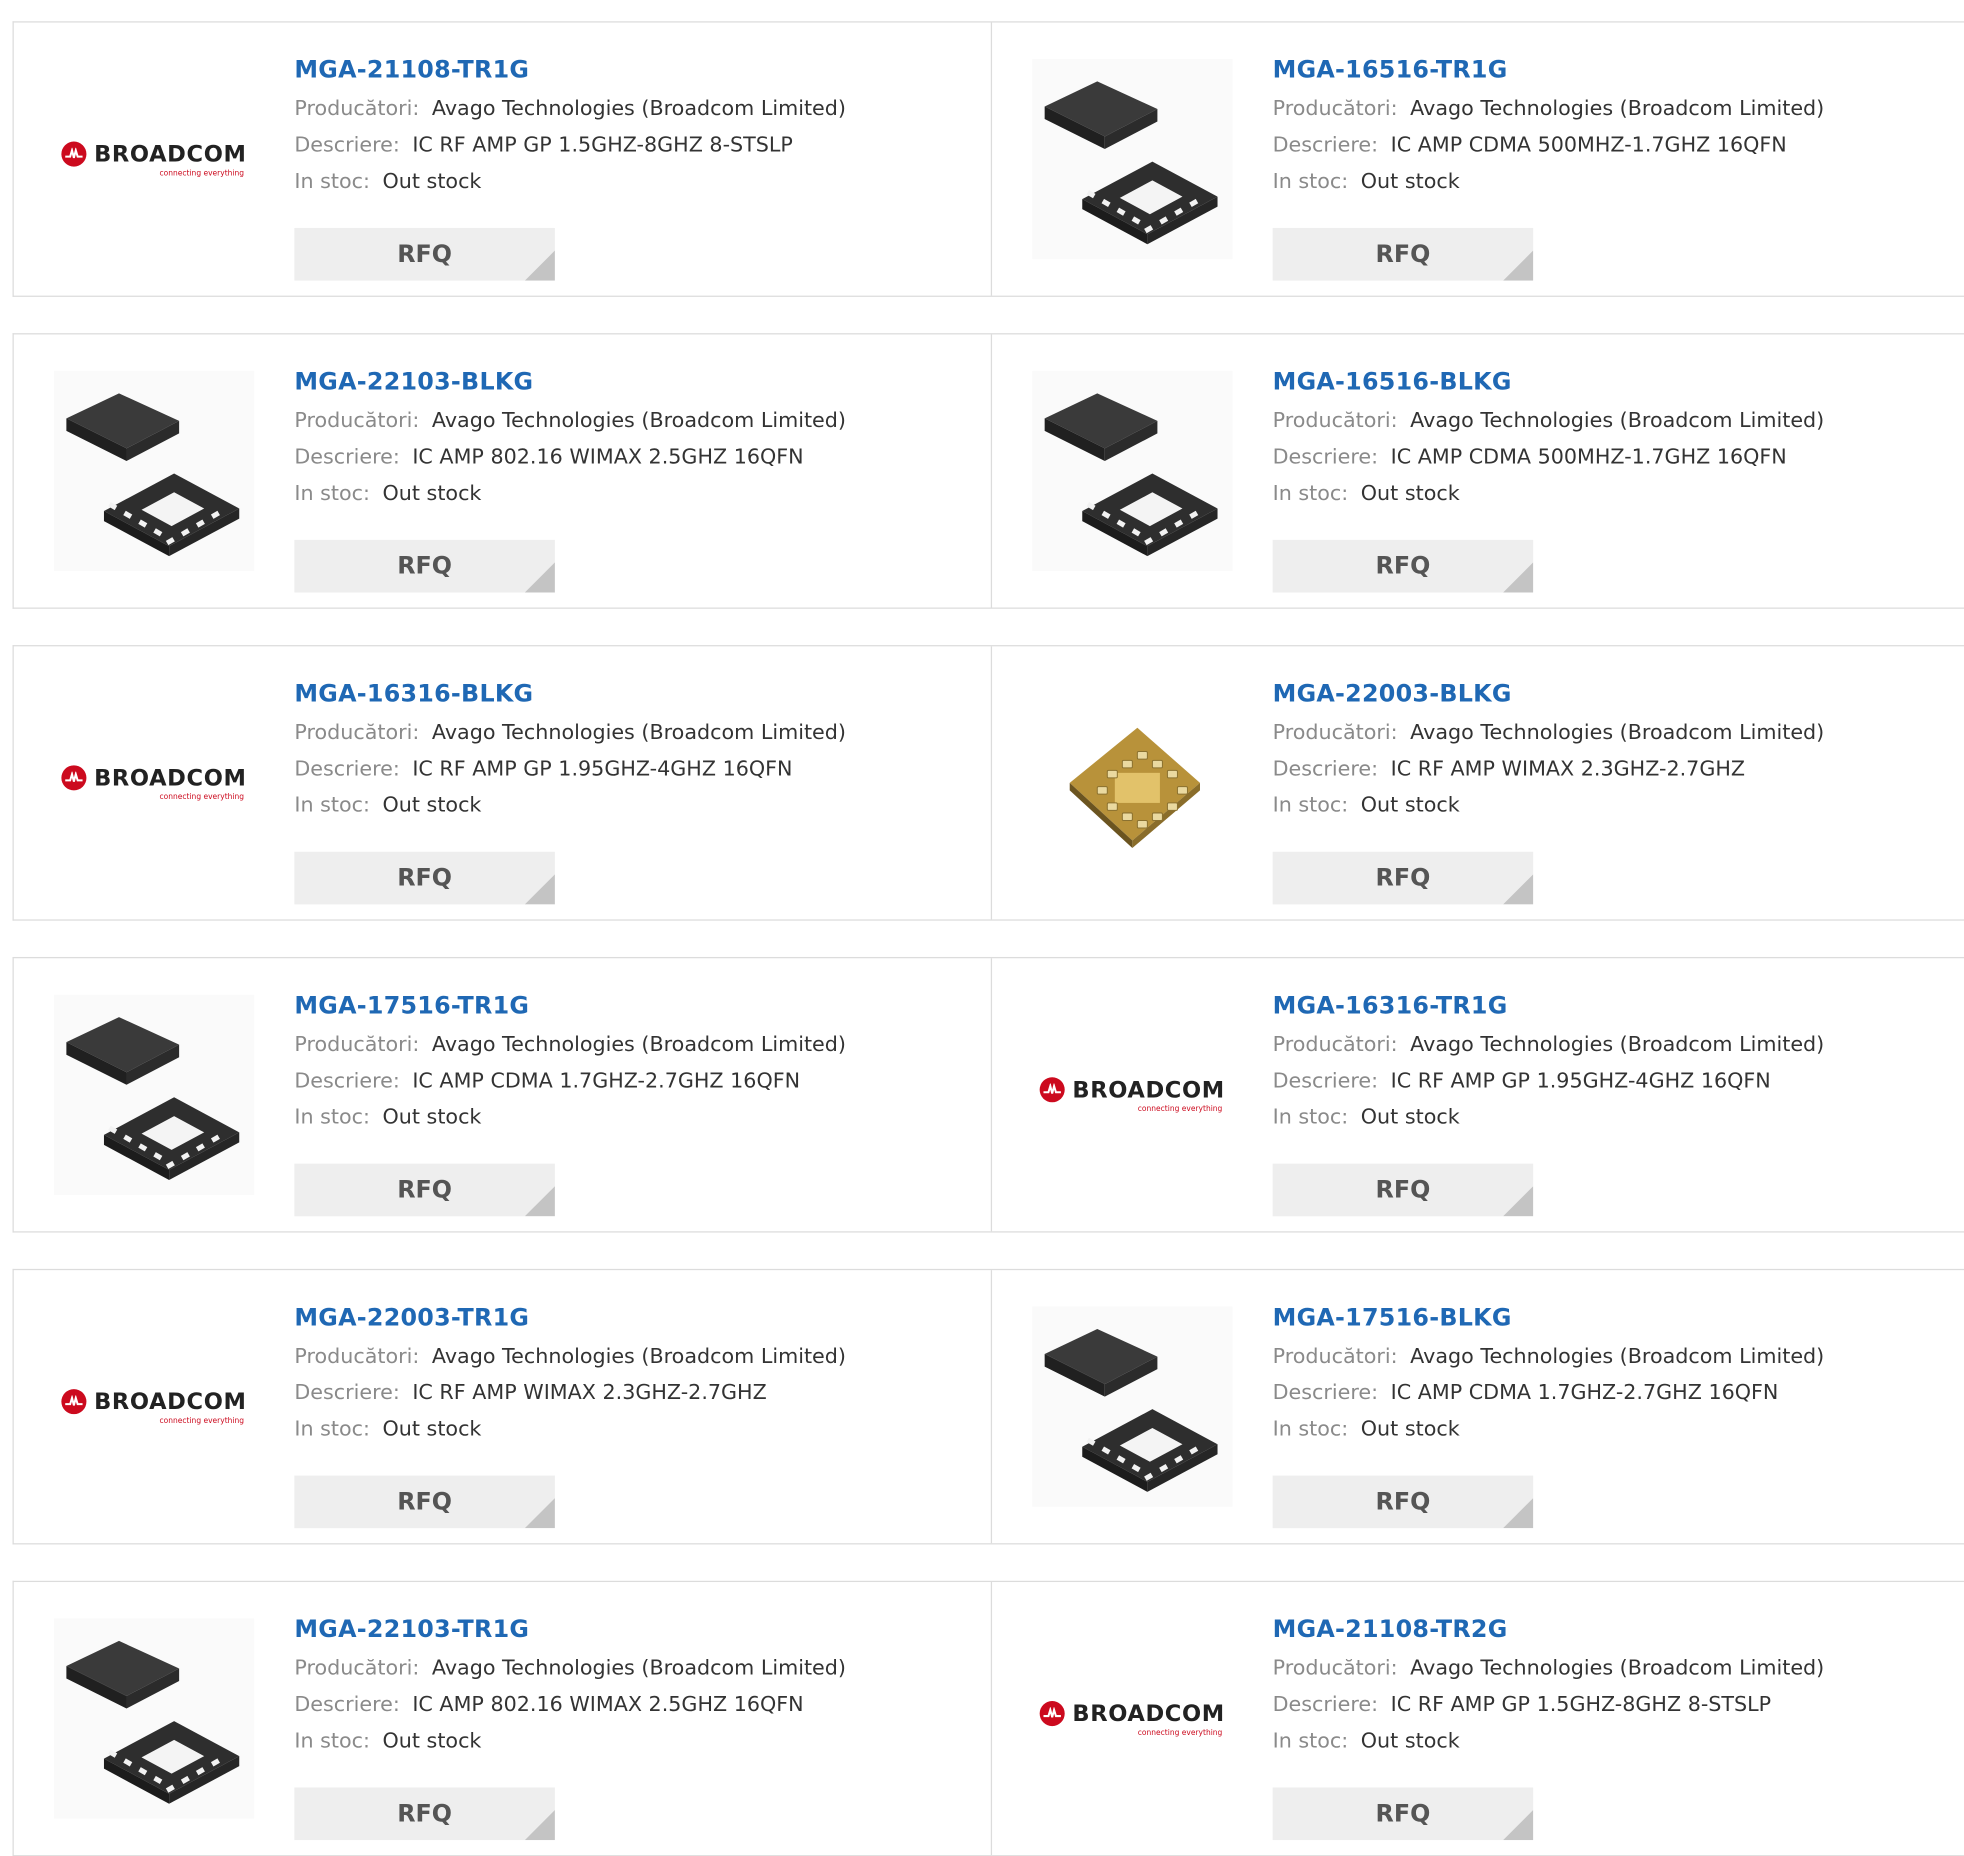 The width and height of the screenshot is (1964, 1856). I want to click on part-number-link: MGA-21108-TR2G, so click(1549, 1631).